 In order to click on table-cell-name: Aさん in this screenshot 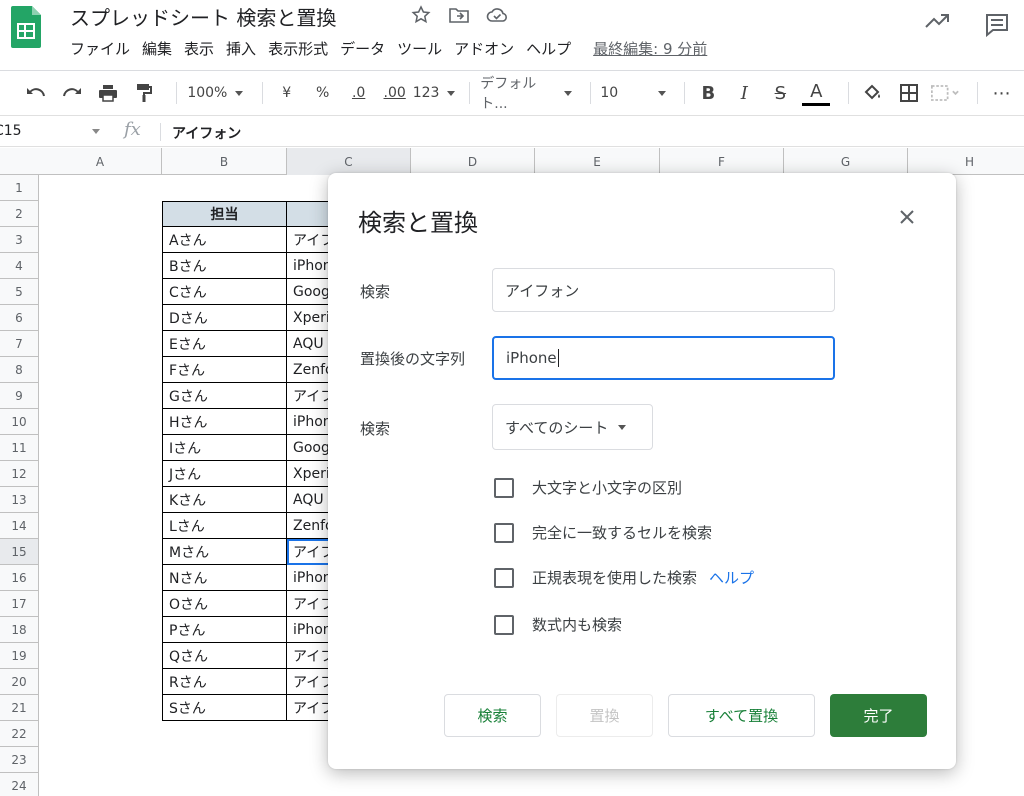, I will do `click(224, 240)`.